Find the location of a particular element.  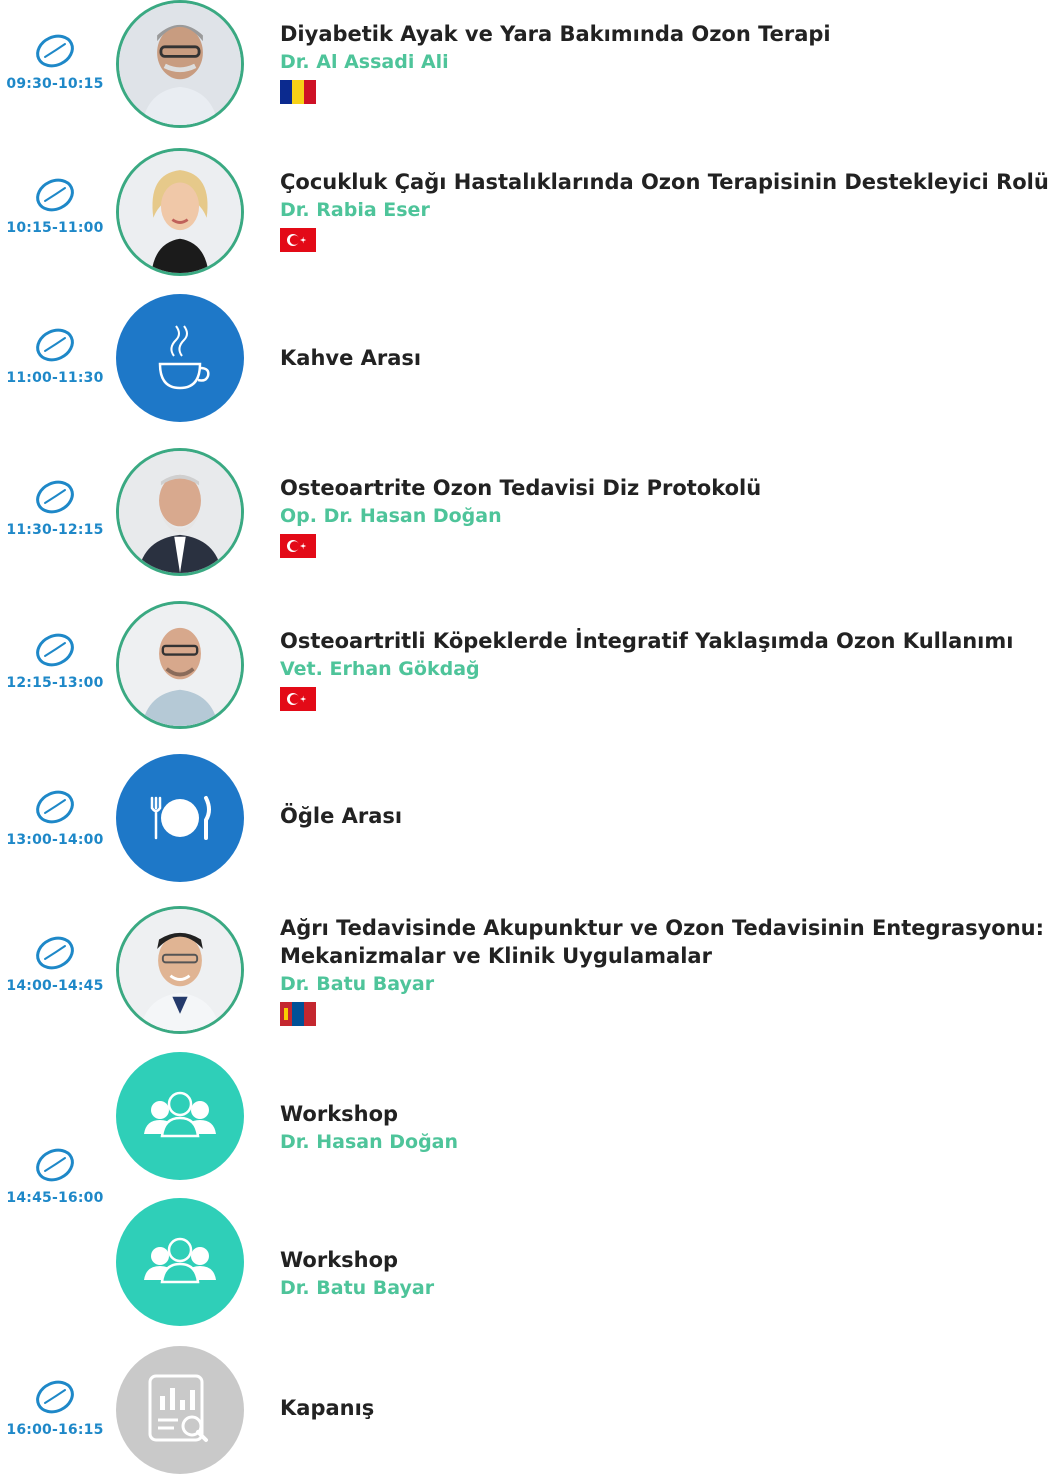

session-title: Öğle Arası is located at coordinates (341, 816).